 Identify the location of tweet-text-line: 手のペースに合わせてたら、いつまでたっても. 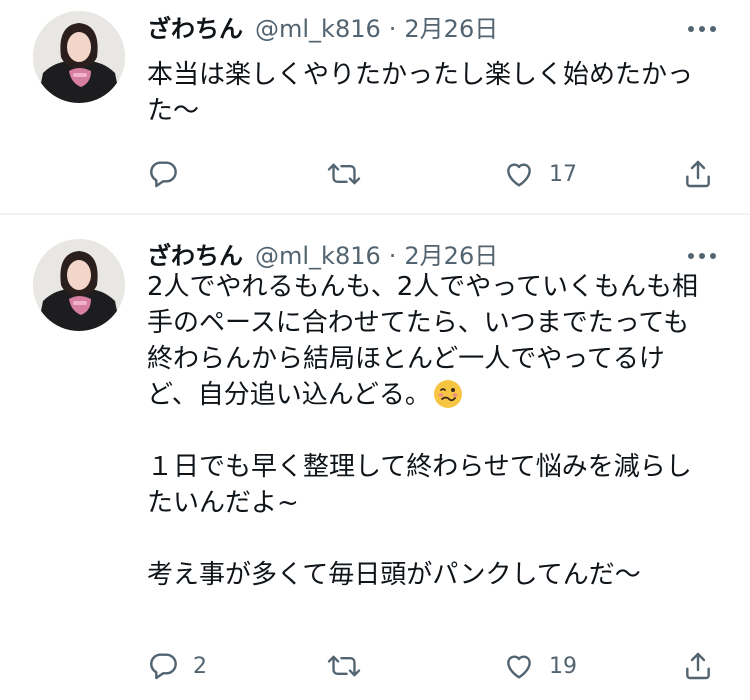
(418, 323).